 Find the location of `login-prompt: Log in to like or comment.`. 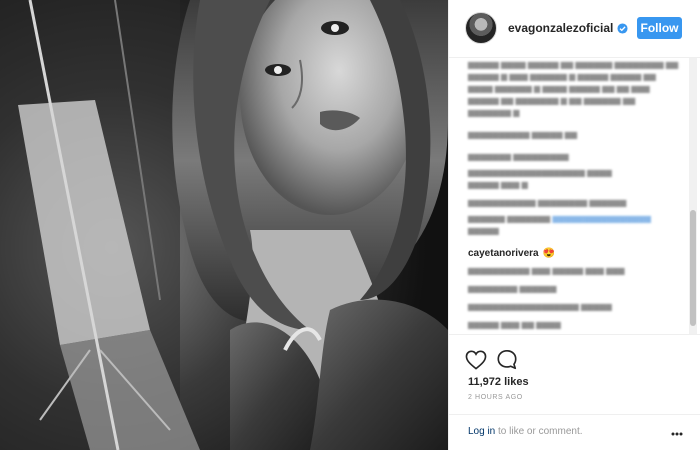

login-prompt: Log in to like or comment. is located at coordinates (525, 431).